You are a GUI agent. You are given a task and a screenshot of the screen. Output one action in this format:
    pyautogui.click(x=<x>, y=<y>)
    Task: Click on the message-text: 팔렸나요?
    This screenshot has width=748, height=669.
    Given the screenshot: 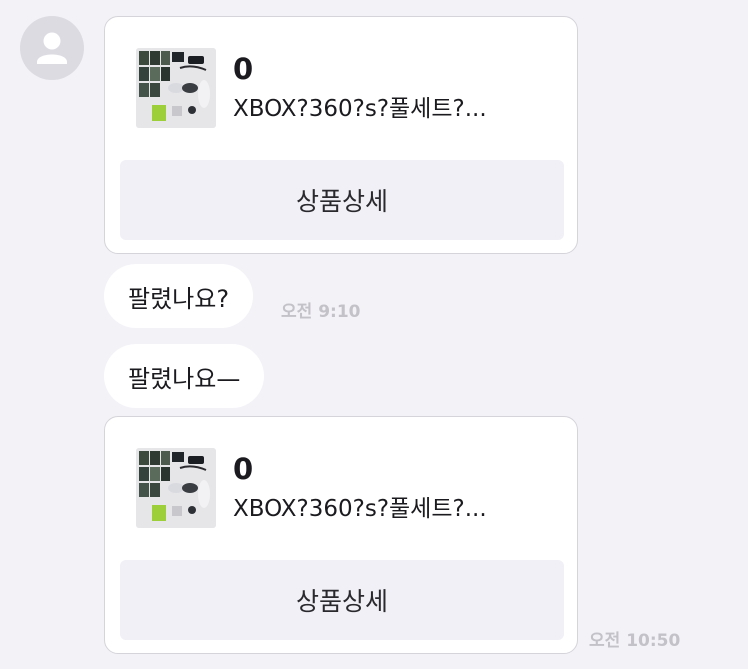 What is the action you would take?
    pyautogui.click(x=179, y=298)
    